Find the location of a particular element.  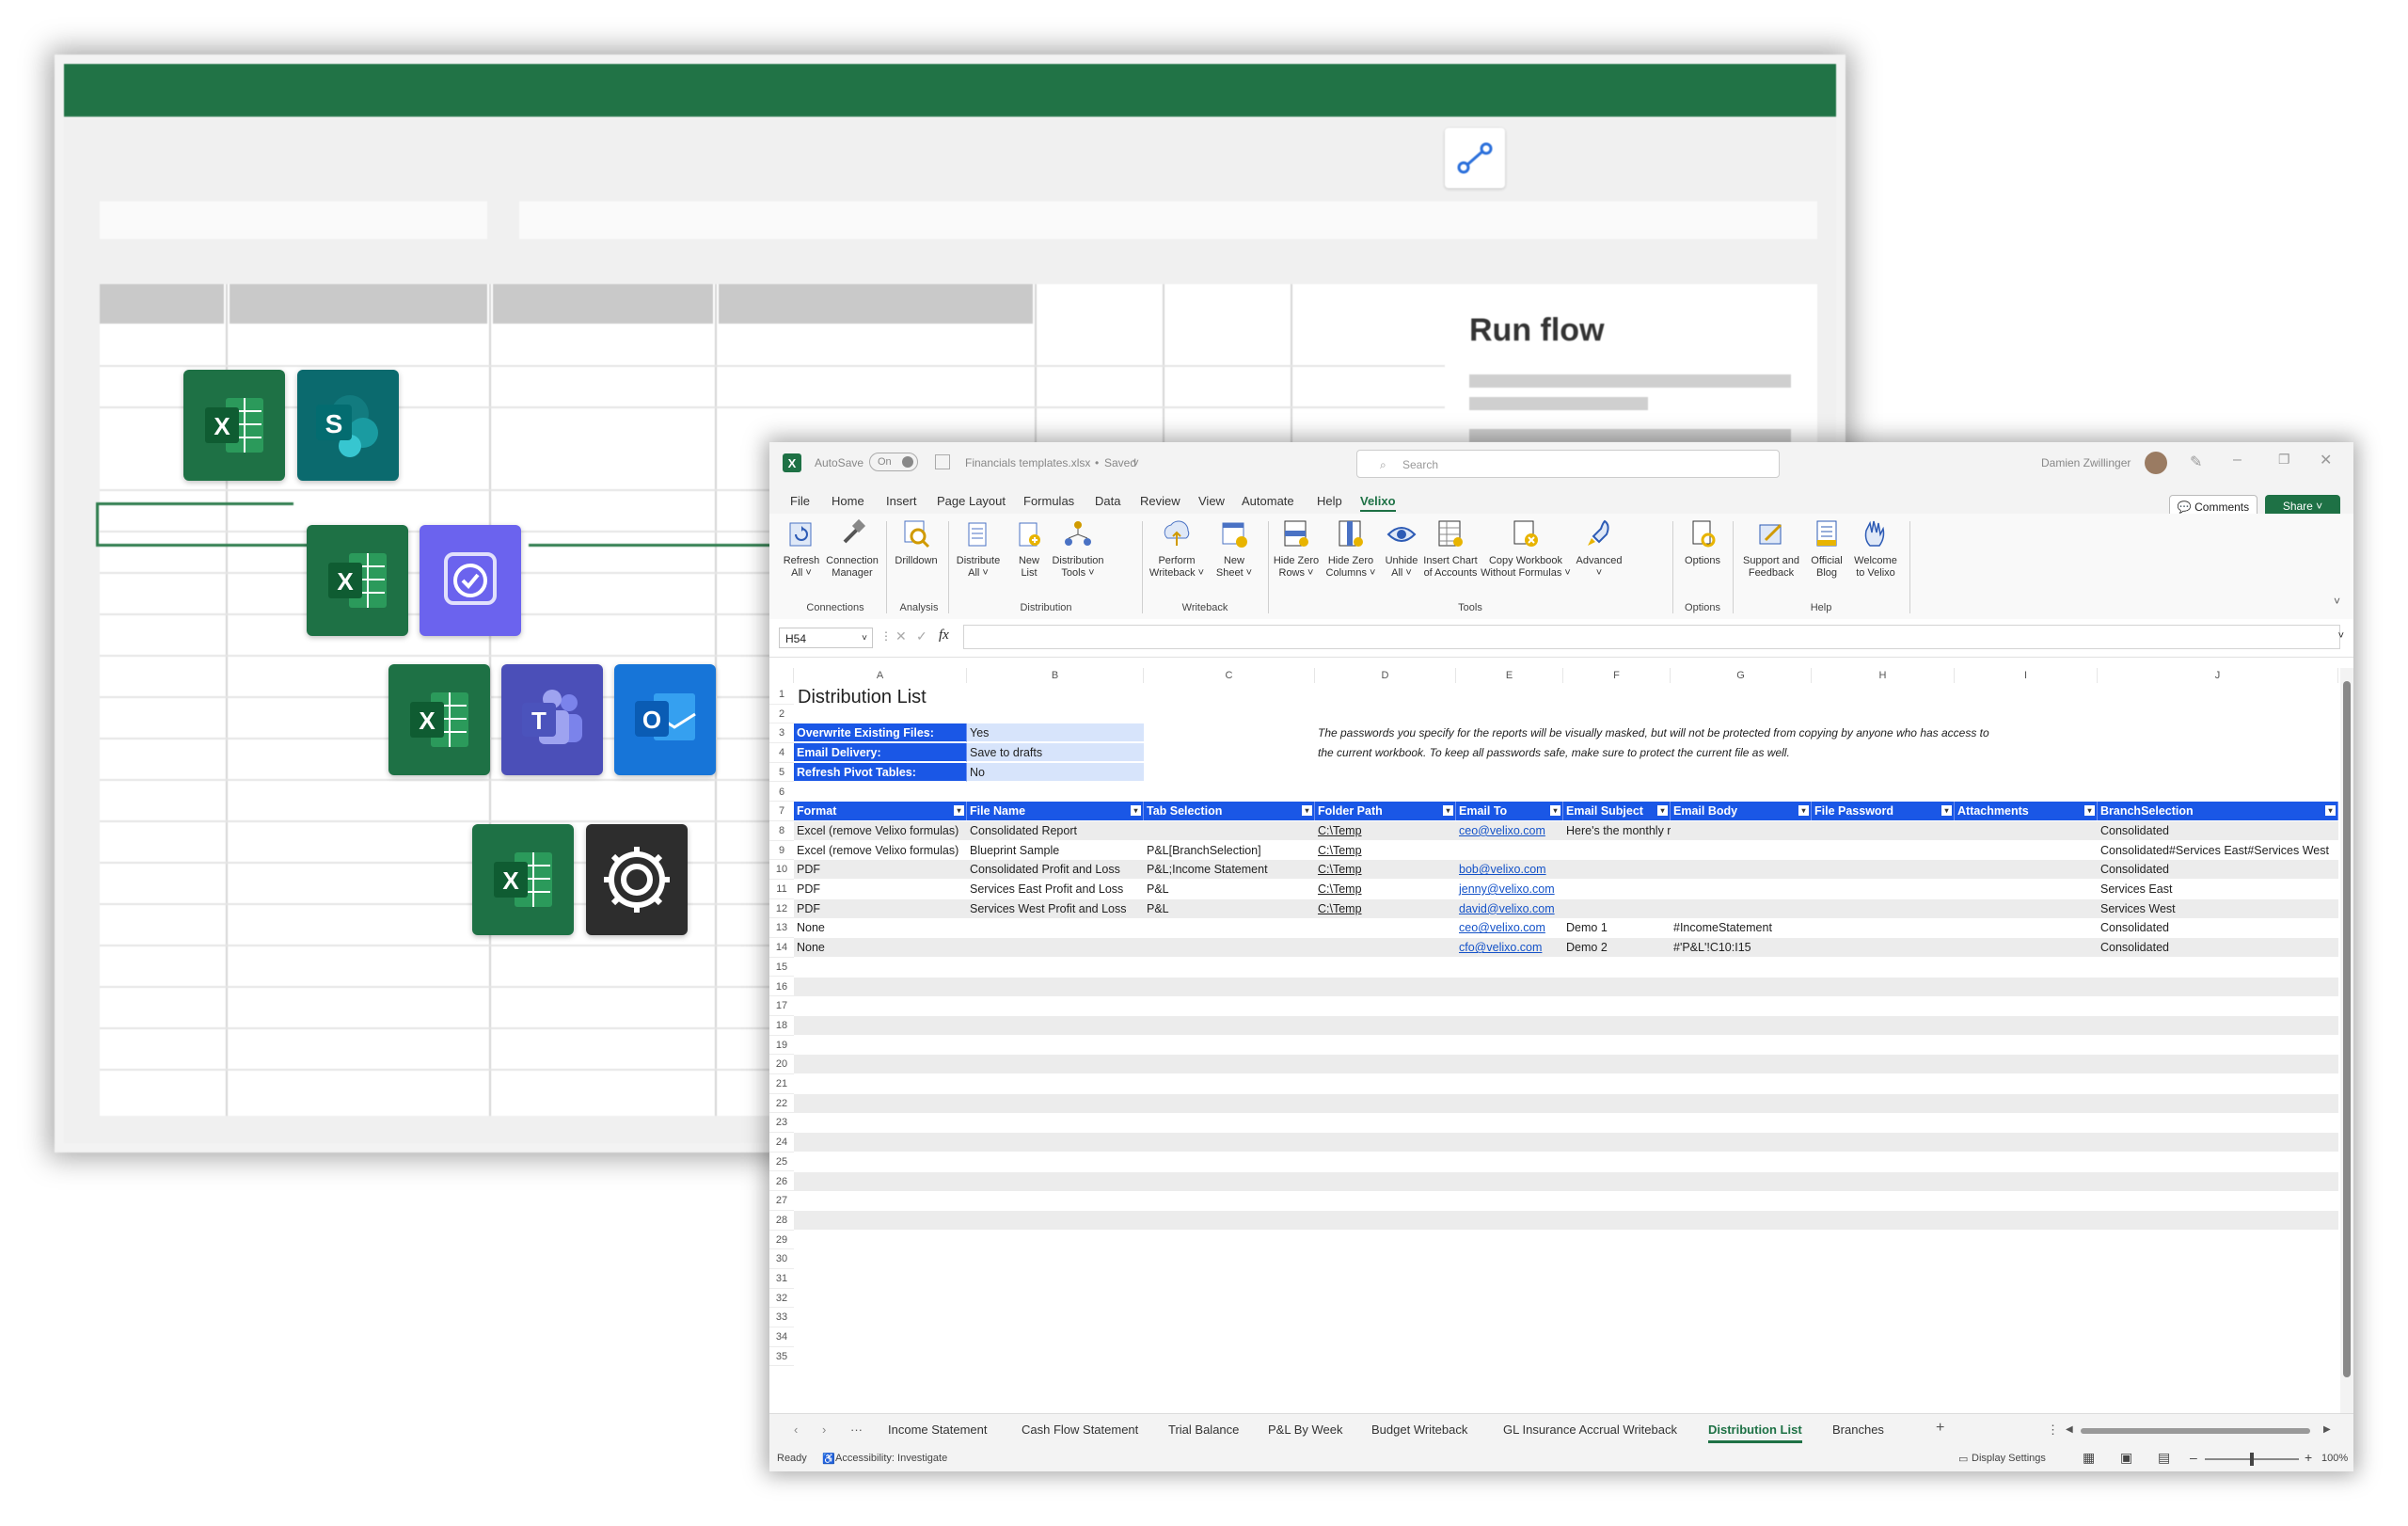

row-header: 23 is located at coordinates (782, 1123).